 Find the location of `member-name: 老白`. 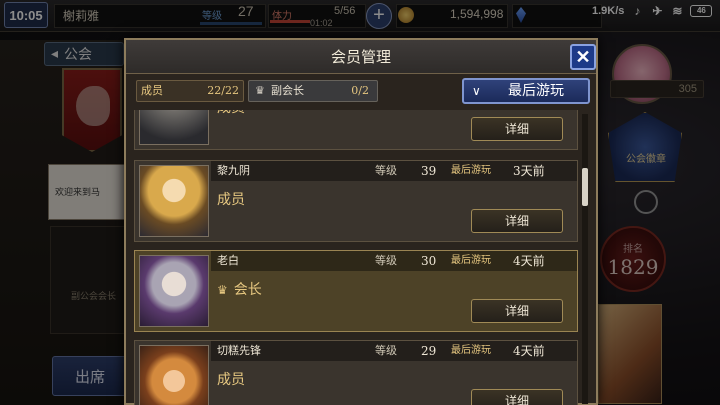

member-name: 老白 is located at coordinates (228, 260).